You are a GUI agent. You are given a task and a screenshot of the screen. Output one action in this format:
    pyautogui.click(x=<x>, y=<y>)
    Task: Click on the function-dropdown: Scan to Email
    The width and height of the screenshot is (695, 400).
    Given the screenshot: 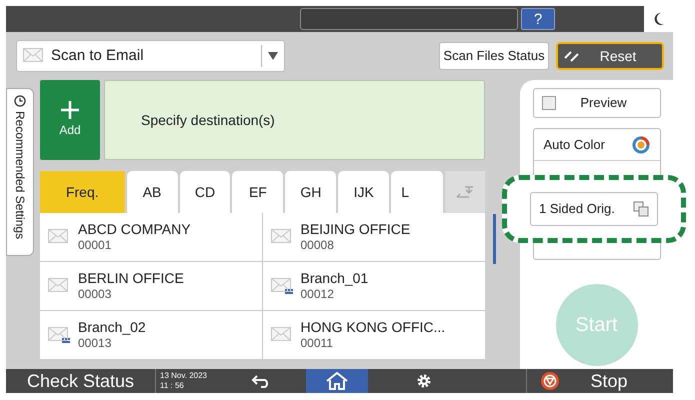 What is the action you would take?
    pyautogui.click(x=150, y=56)
    